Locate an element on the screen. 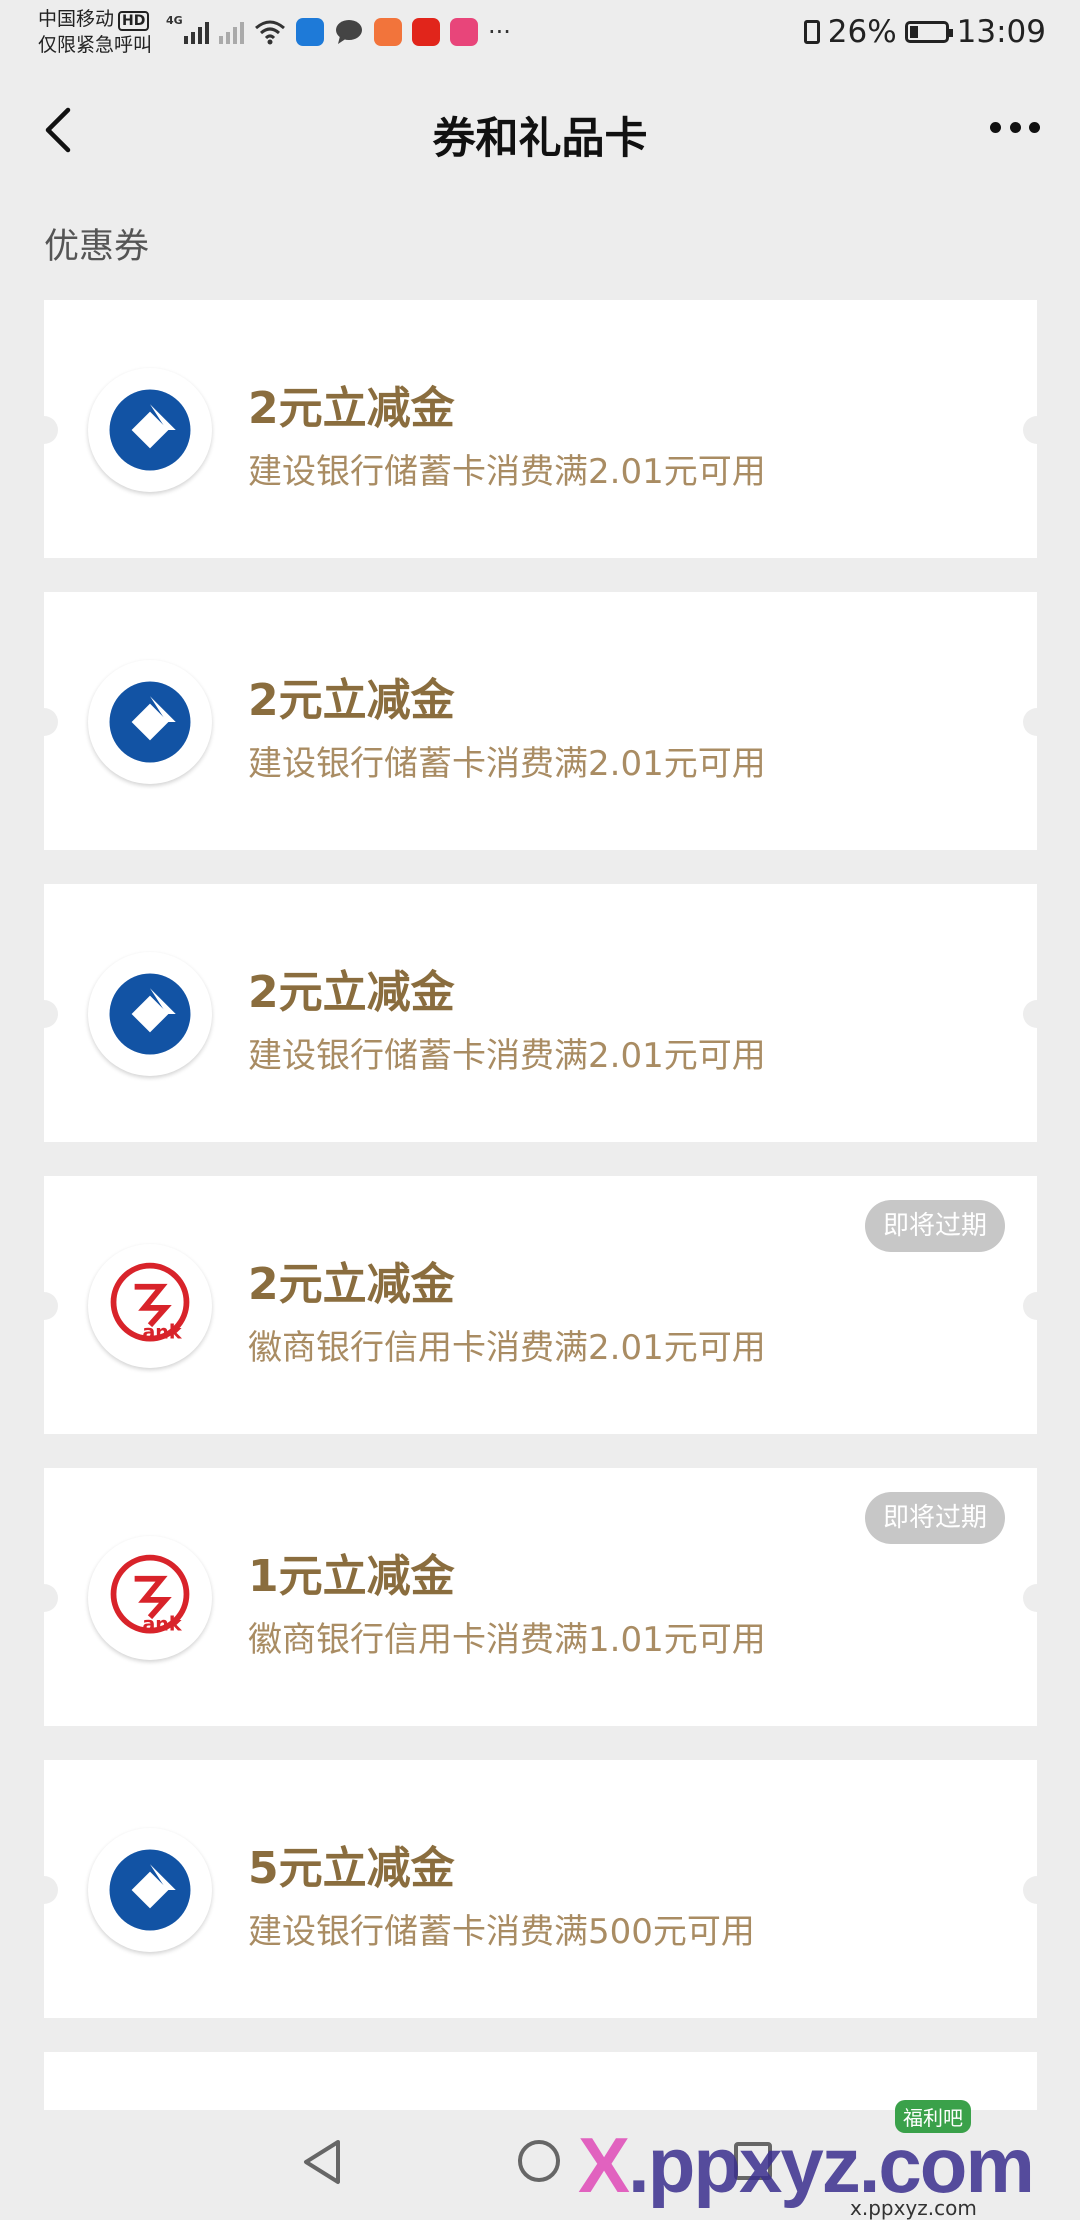  coupon-description: 建设银行储蓄卡消费满500元可用 is located at coordinates (501, 1932).